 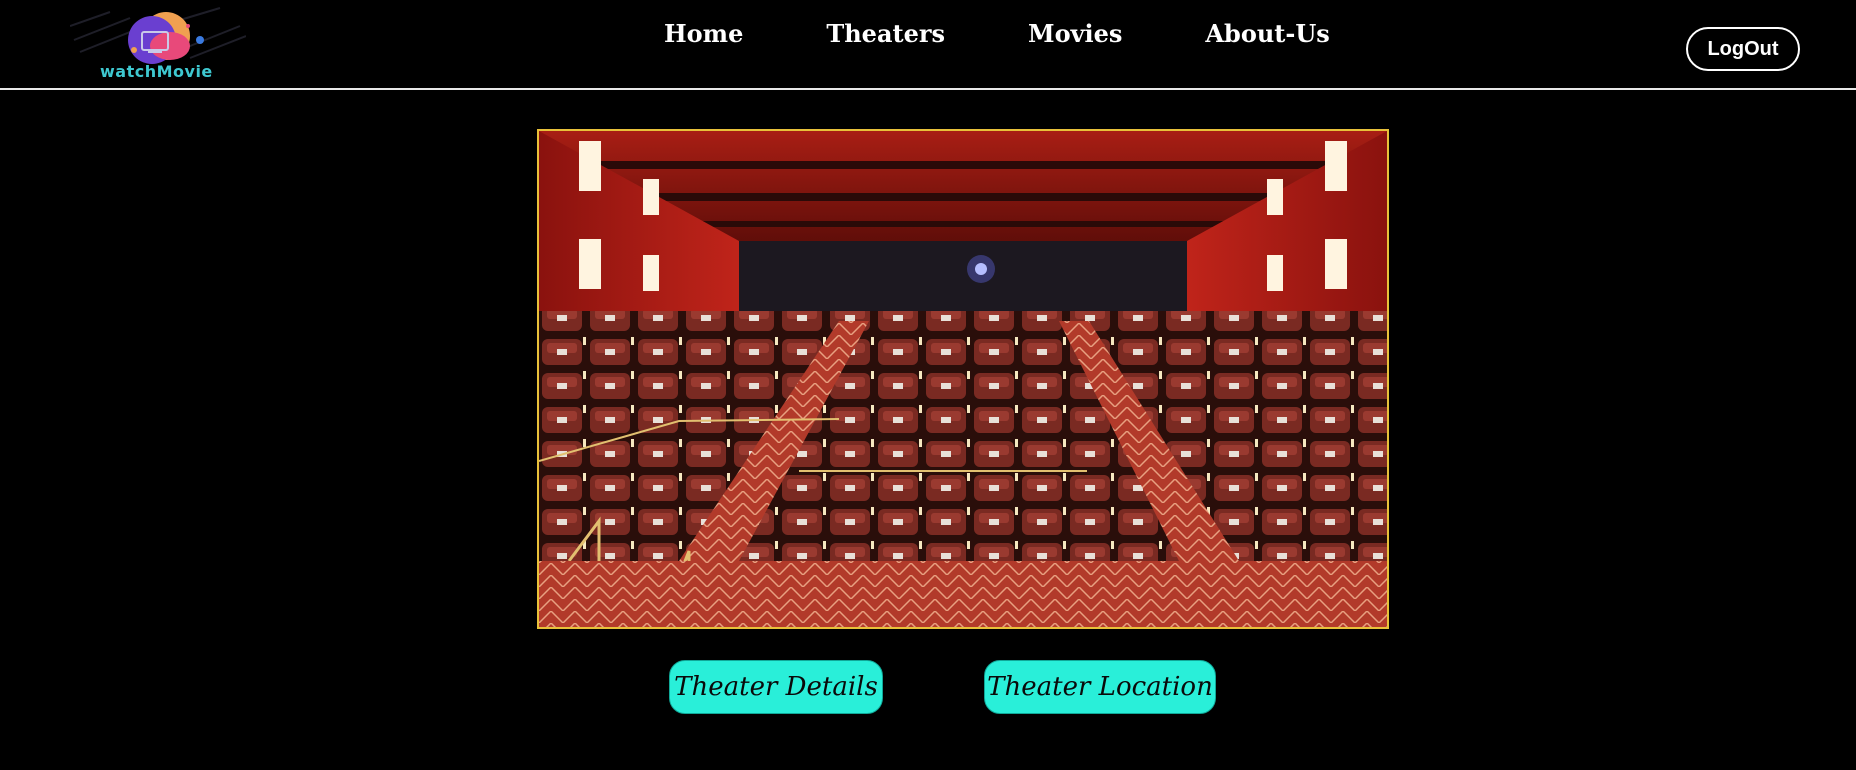 What do you see at coordinates (1075, 34) in the screenshot?
I see `nav-movies: Movies` at bounding box center [1075, 34].